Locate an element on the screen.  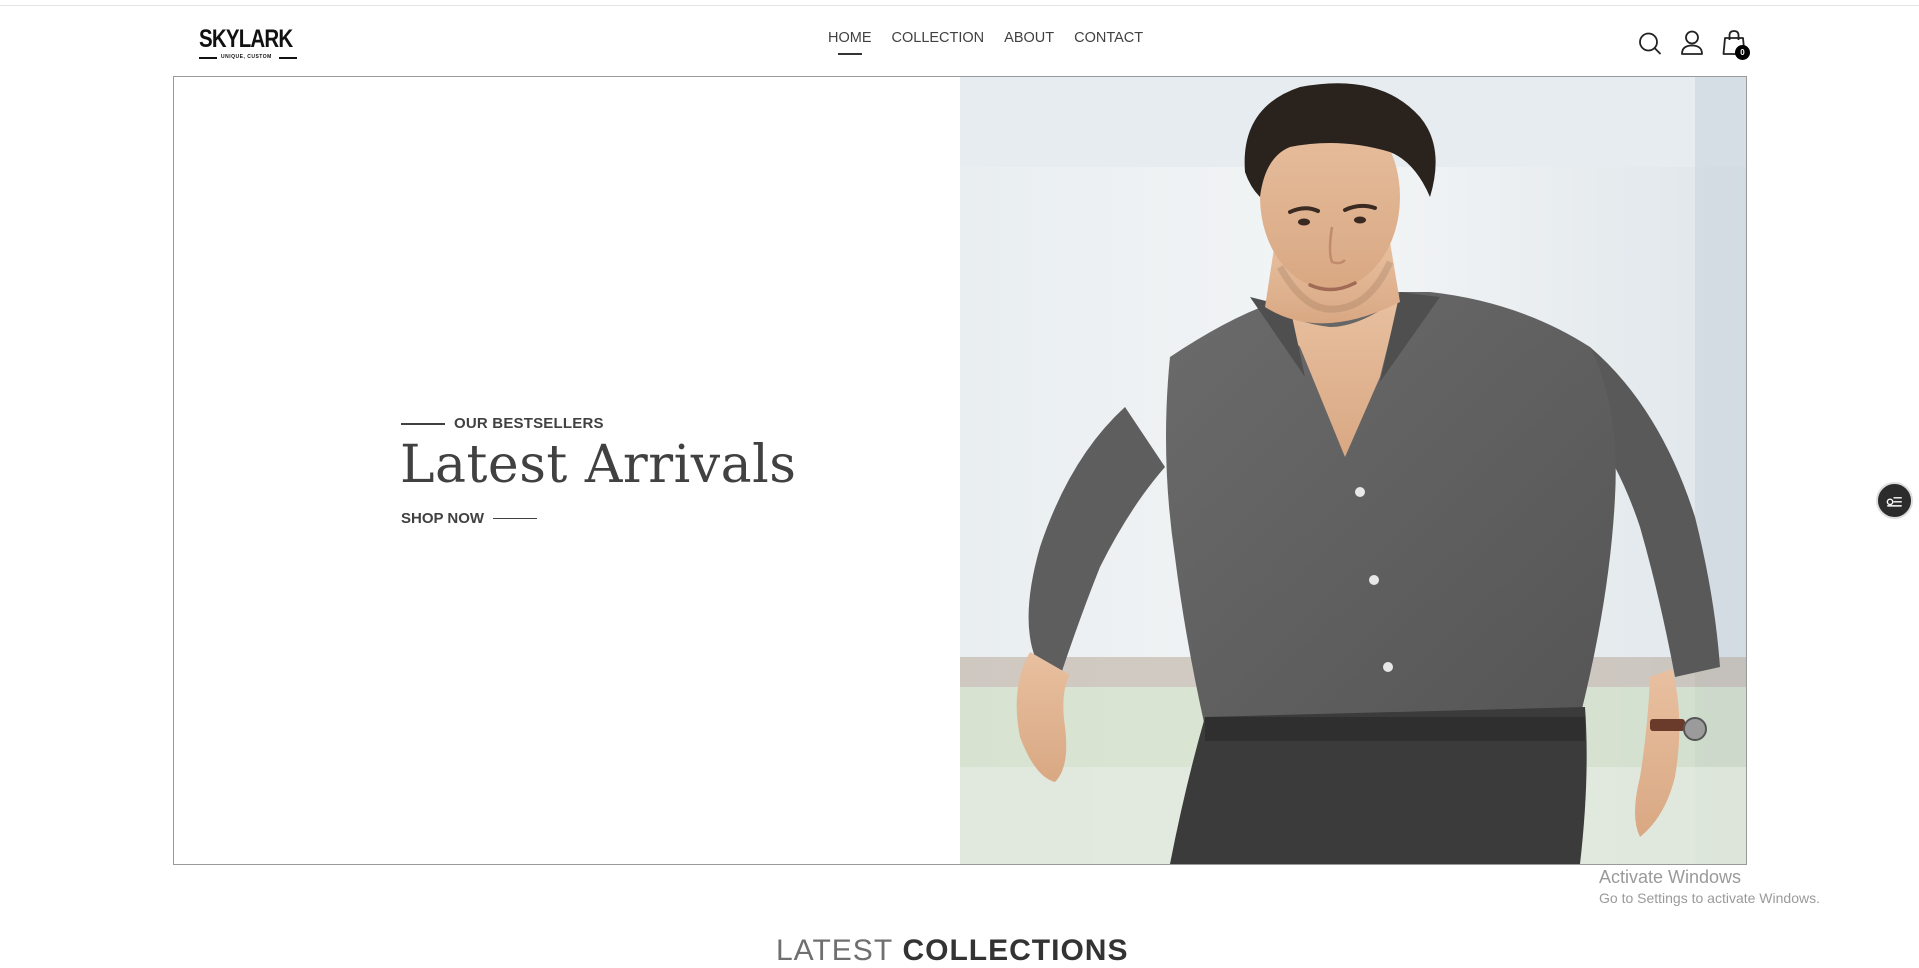
shopping-bag-icon: 0 is located at coordinates (1735, 44).